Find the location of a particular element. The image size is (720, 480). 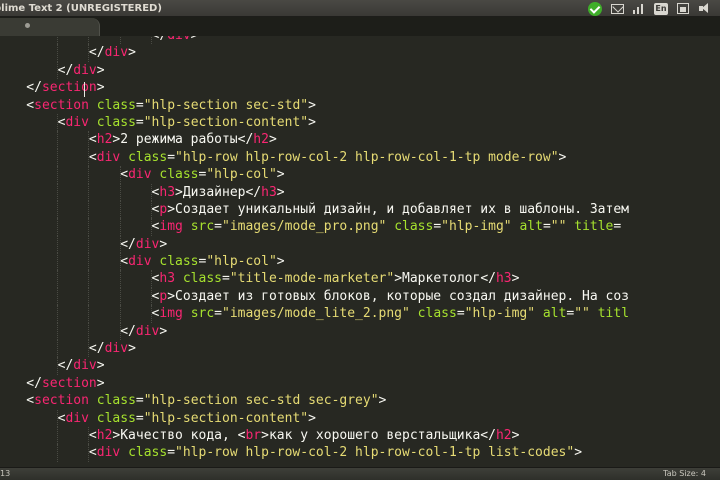

status-bar: 13 Tab Size: 4 is located at coordinates (360, 473).